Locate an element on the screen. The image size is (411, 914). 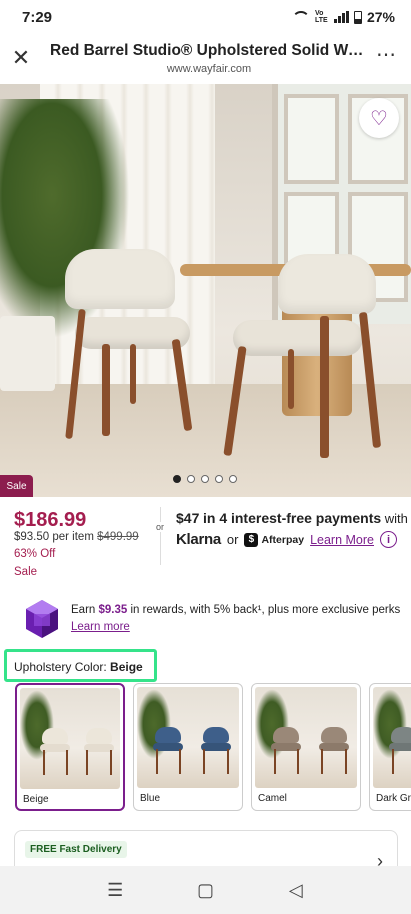
more-icon: ⋯ is located at coordinates (386, 55).